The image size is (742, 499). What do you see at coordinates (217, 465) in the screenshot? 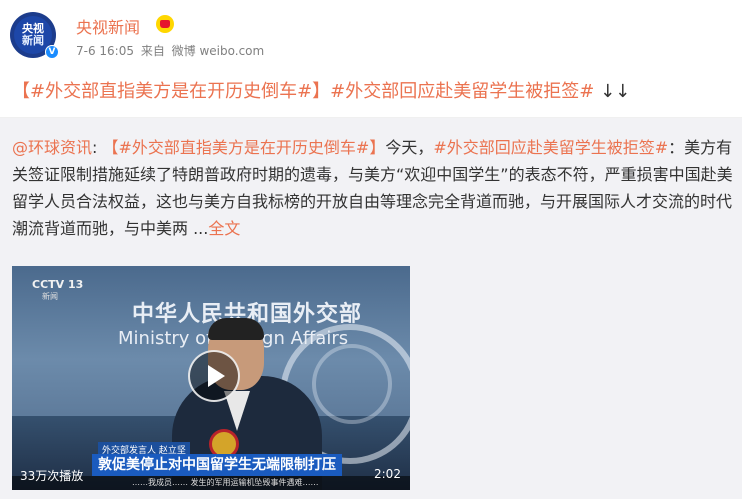
I see `video-caption: 敦促美停止对中国留学生无端限制打压` at bounding box center [217, 465].